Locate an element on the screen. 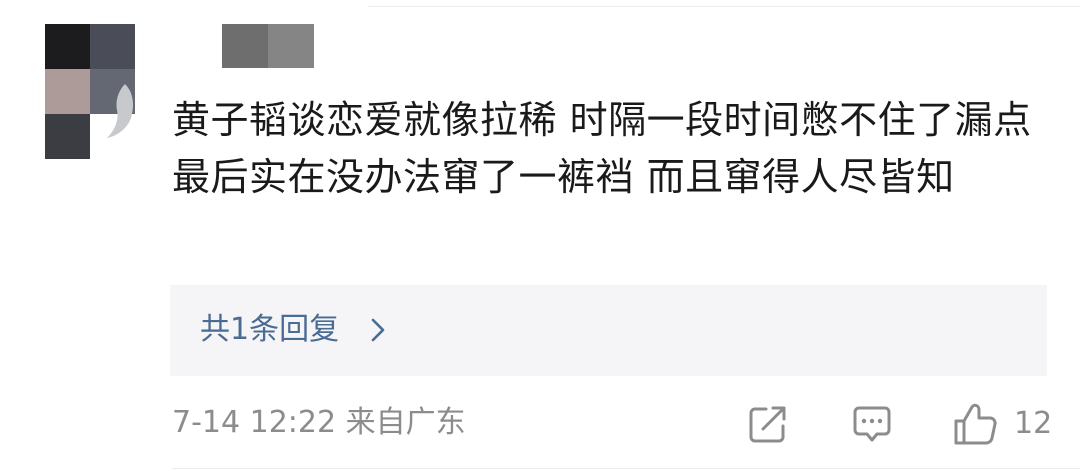 The height and width of the screenshot is (471, 1080). view-replies-label: 共1条回复 is located at coordinates (270, 329).